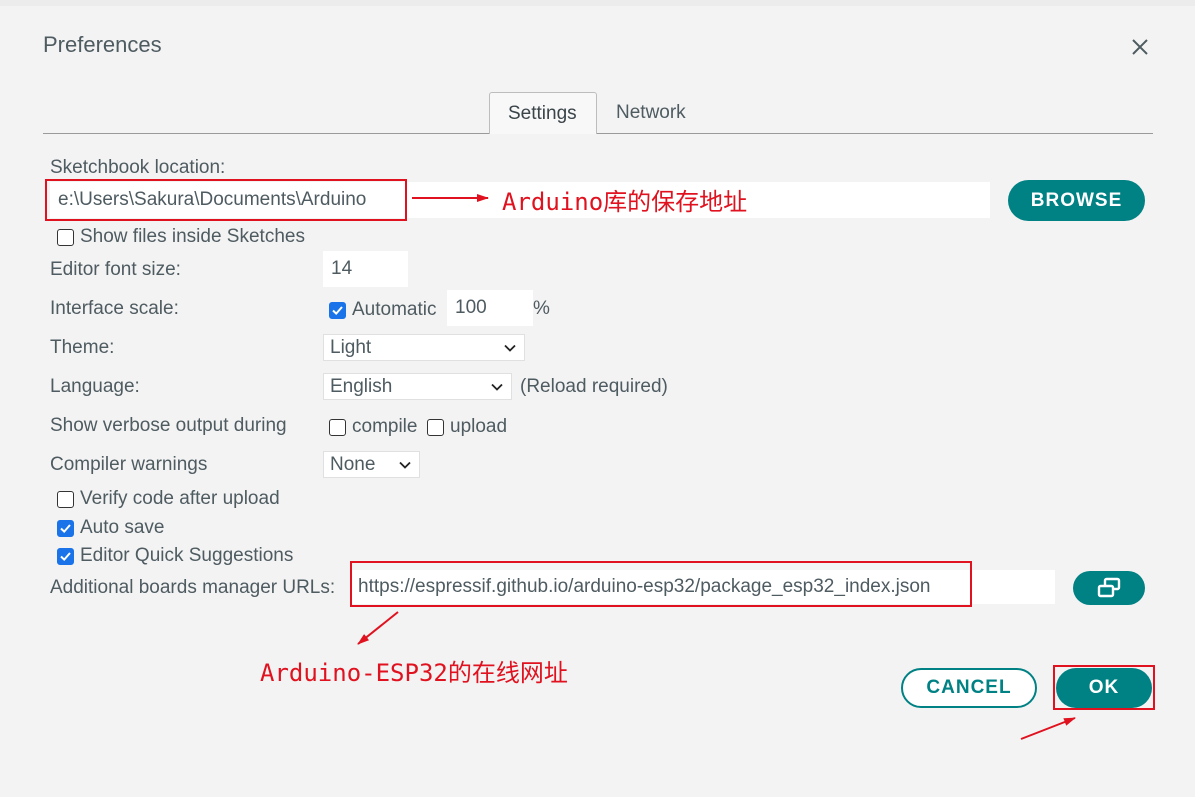  I want to click on autosave-row: Auto save, so click(111, 528).